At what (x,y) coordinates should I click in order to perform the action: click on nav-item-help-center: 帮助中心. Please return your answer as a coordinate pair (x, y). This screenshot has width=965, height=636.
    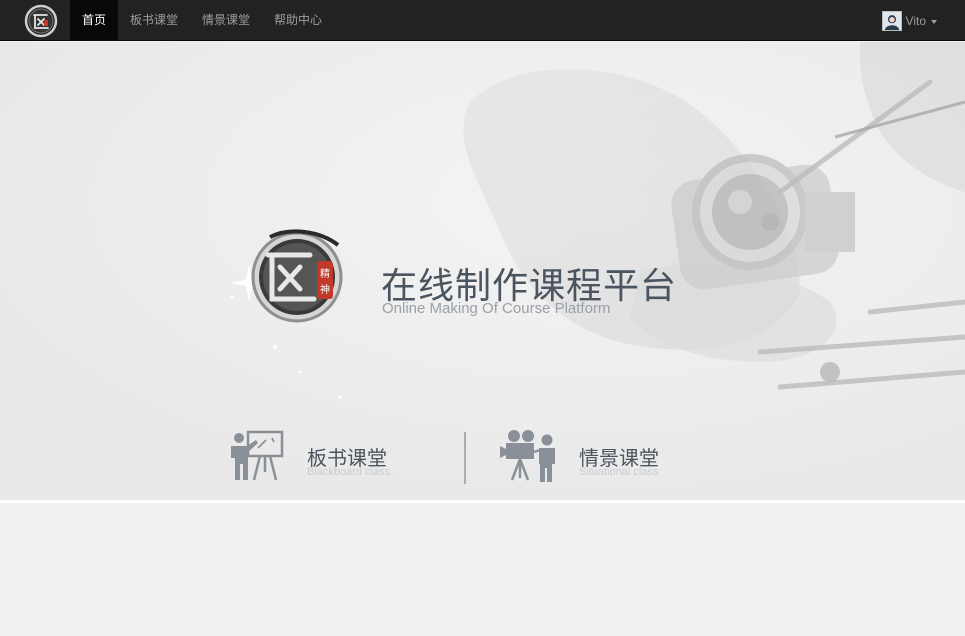
    Looking at the image, I should click on (298, 20).